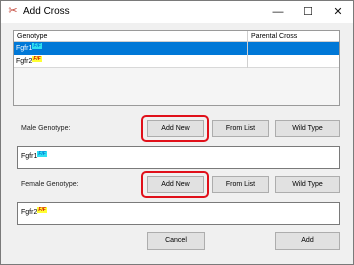 This screenshot has width=354, height=265. Describe the element at coordinates (308, 12) in the screenshot. I see `maximize-button: ☐` at that location.